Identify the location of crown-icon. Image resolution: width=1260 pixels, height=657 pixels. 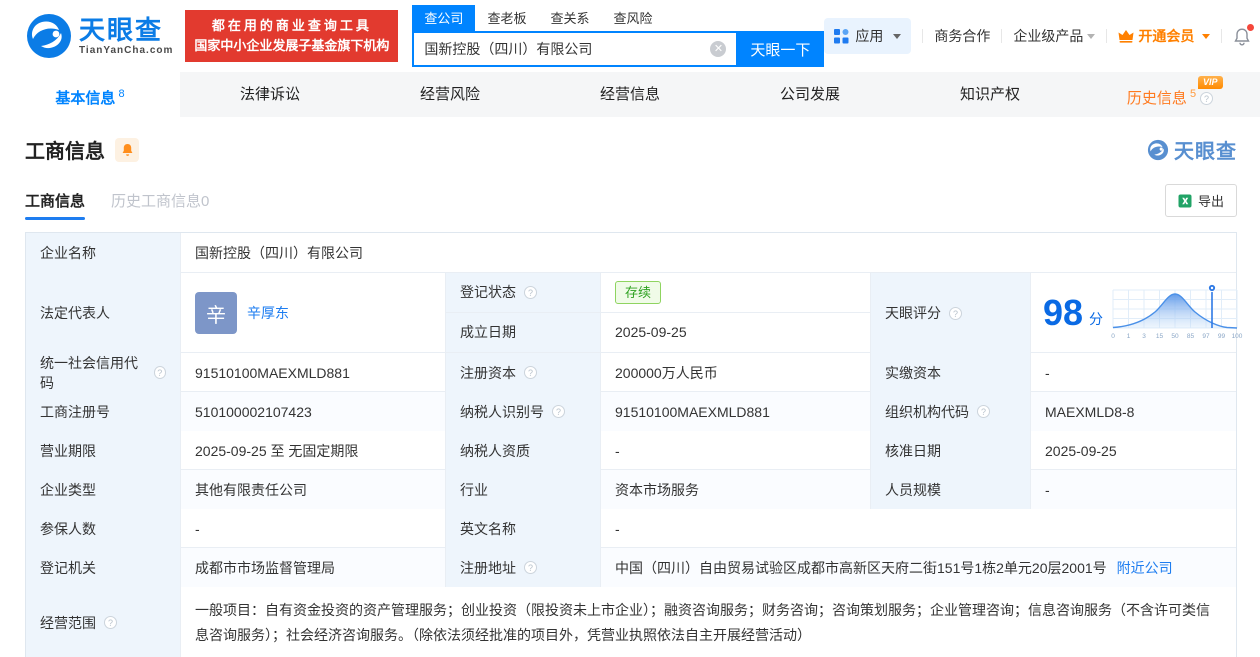
(1126, 36).